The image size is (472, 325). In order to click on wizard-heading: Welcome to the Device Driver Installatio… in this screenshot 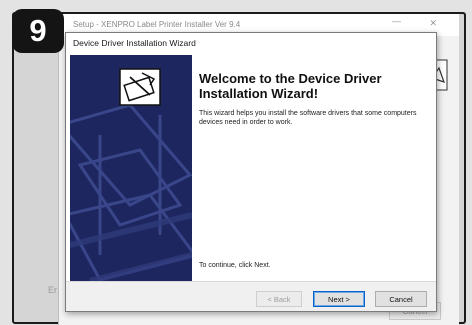, I will do `click(290, 86)`.